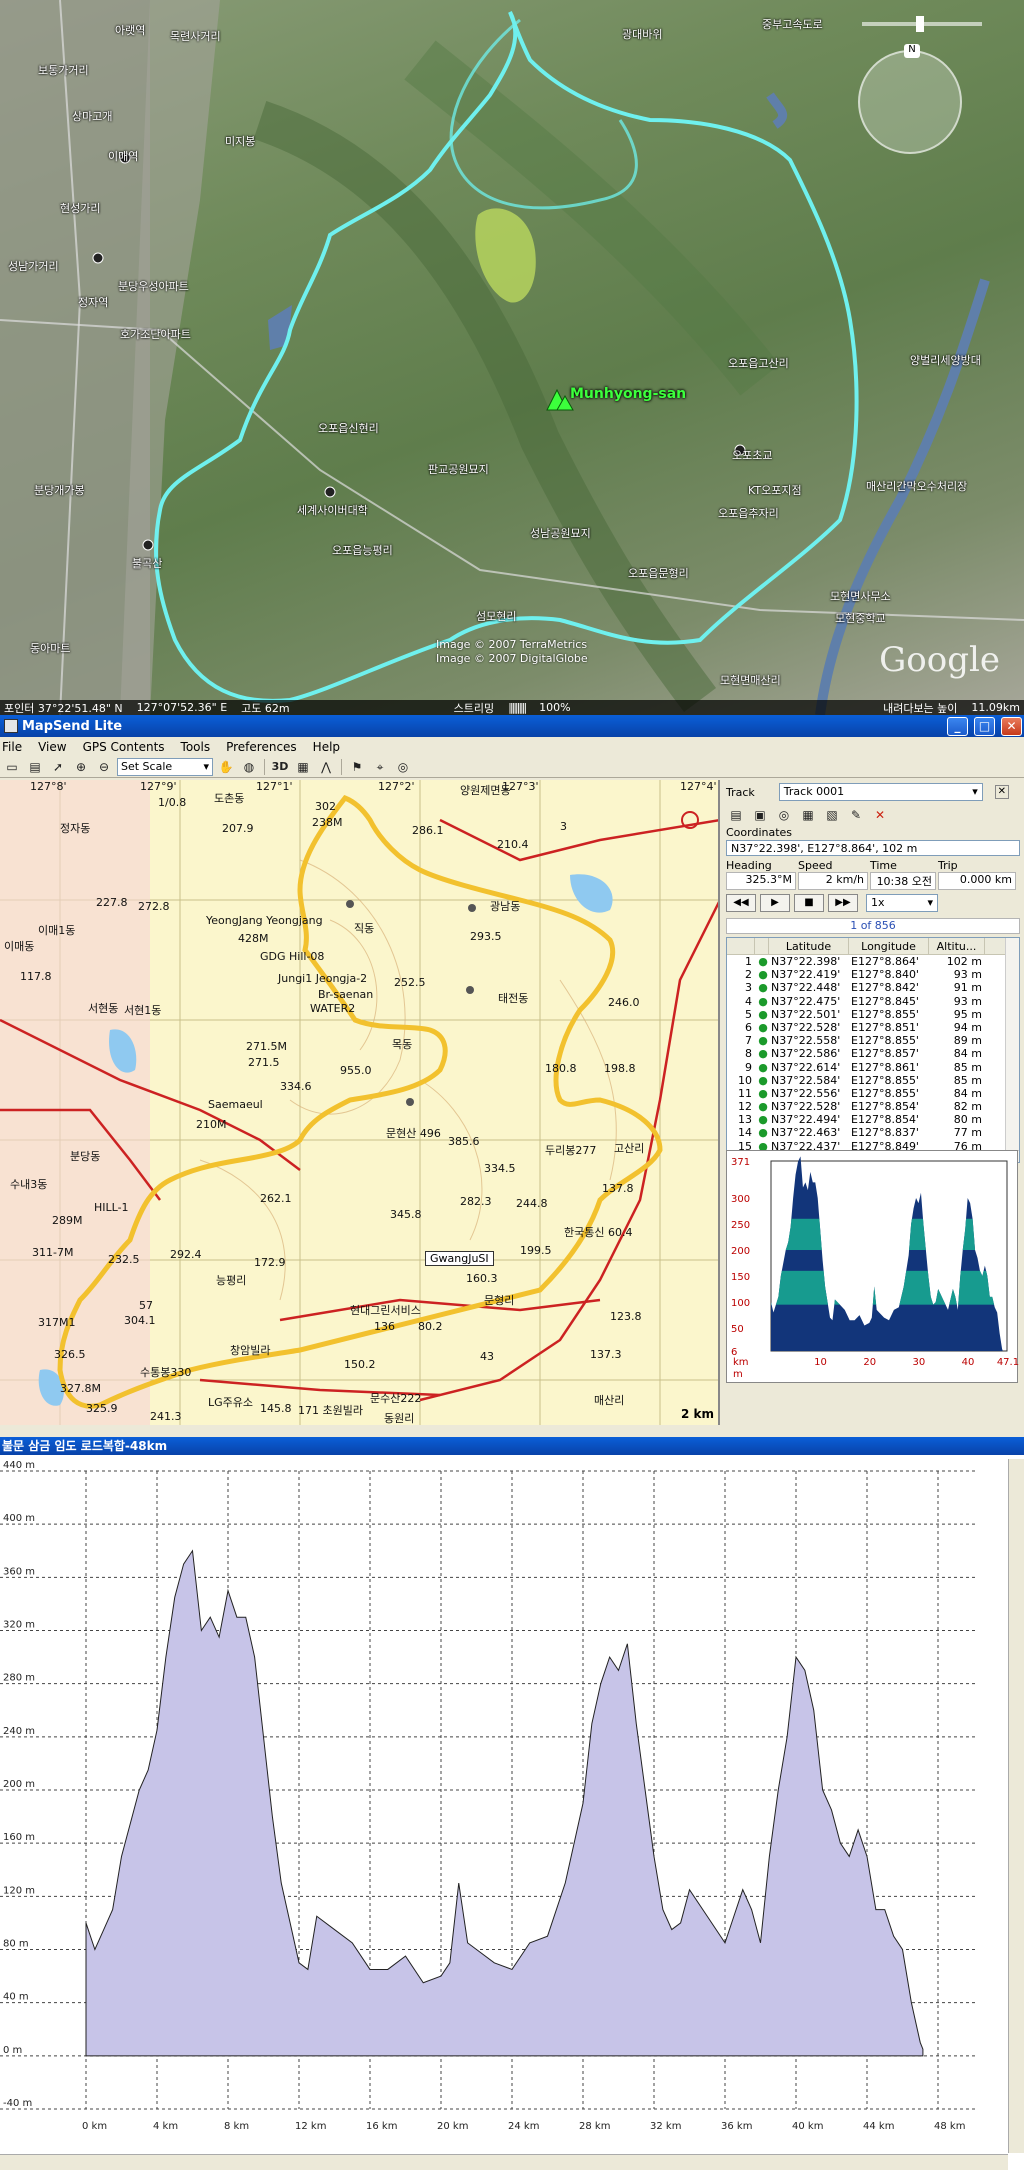 This screenshot has height=2170, width=1024. I want to click on navigation-compass-control: N, so click(910, 99).